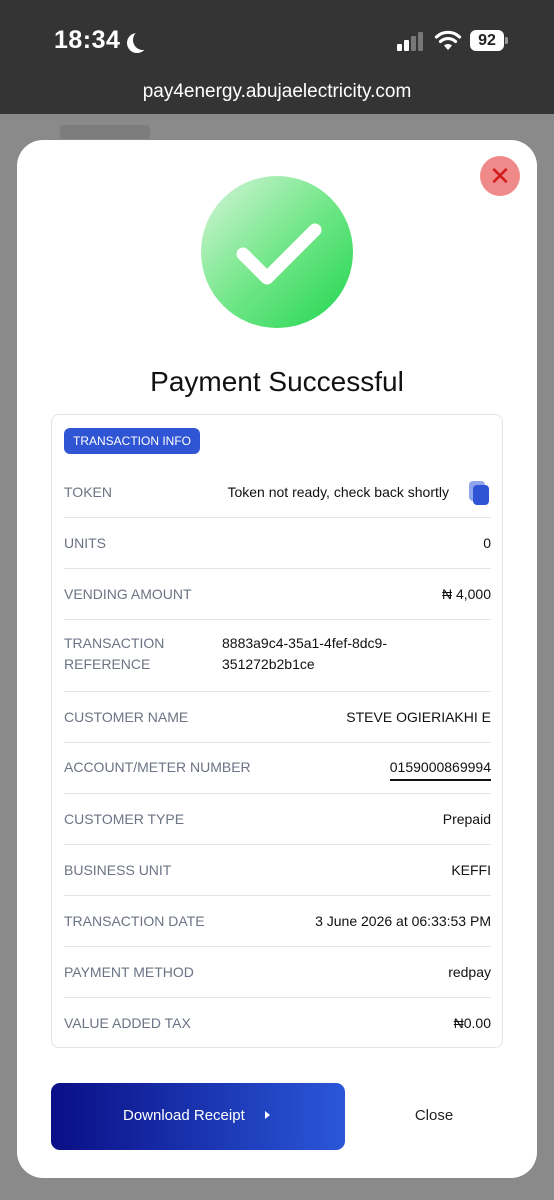 Image resolution: width=554 pixels, height=1200 pixels. I want to click on status-bar: 18:34 92, so click(277, 40).